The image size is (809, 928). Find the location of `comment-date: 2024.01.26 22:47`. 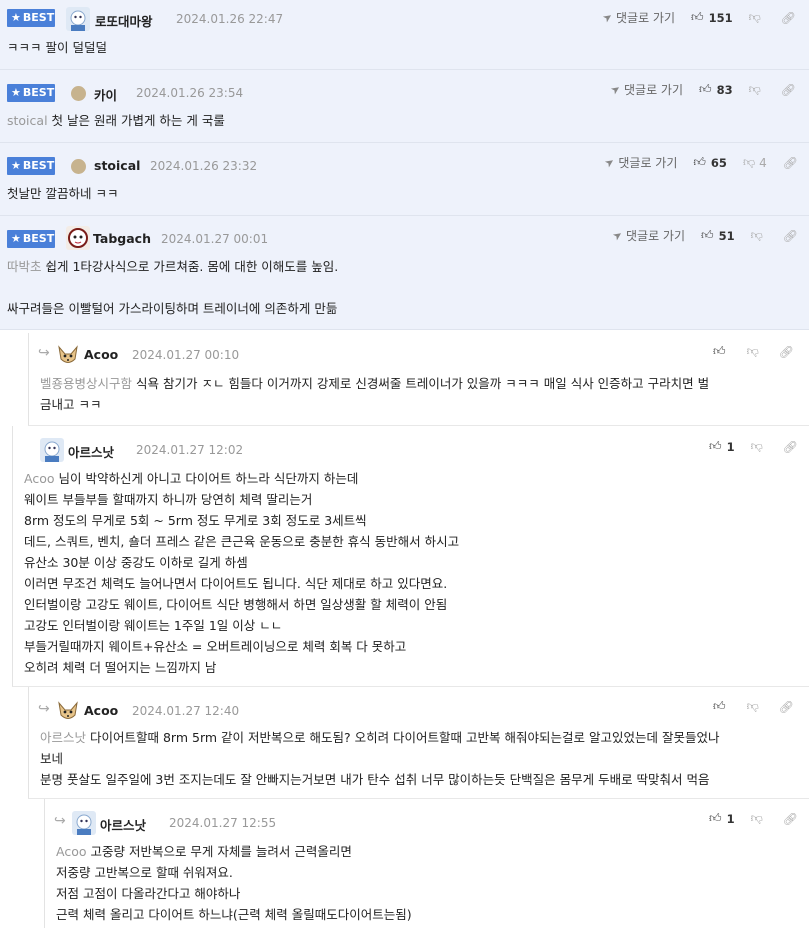

comment-date: 2024.01.26 22:47 is located at coordinates (230, 19).